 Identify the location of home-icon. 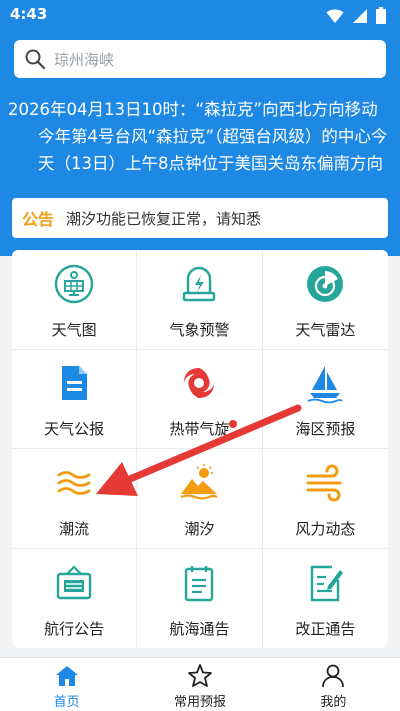
(66, 676).